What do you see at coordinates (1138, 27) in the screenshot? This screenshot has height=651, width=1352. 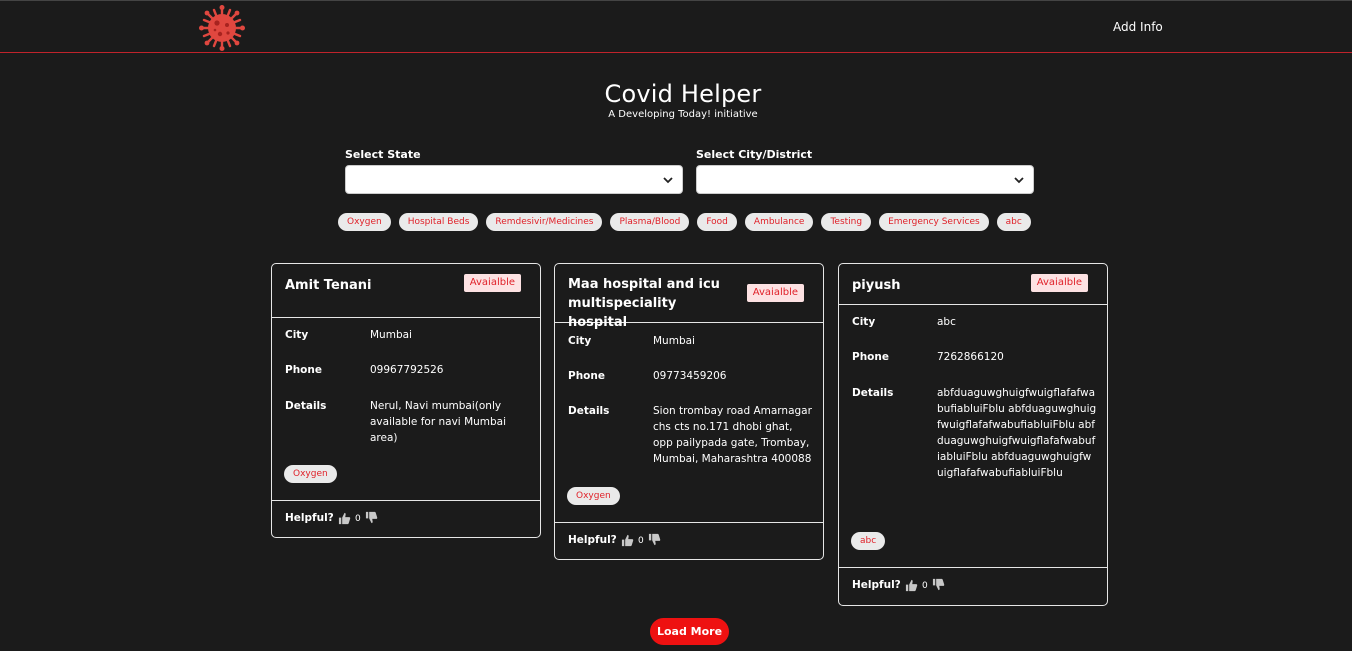 I see `add-info-link: Add Info` at bounding box center [1138, 27].